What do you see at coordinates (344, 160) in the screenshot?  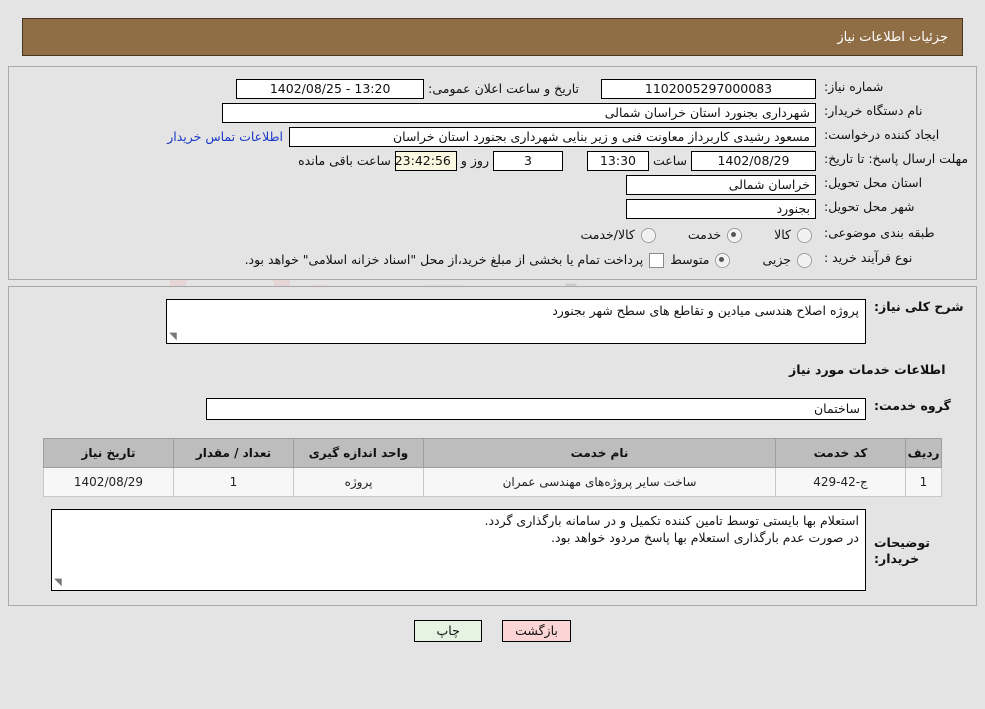 I see `label-remaining-suffix: ساعت باقی مانده` at bounding box center [344, 160].